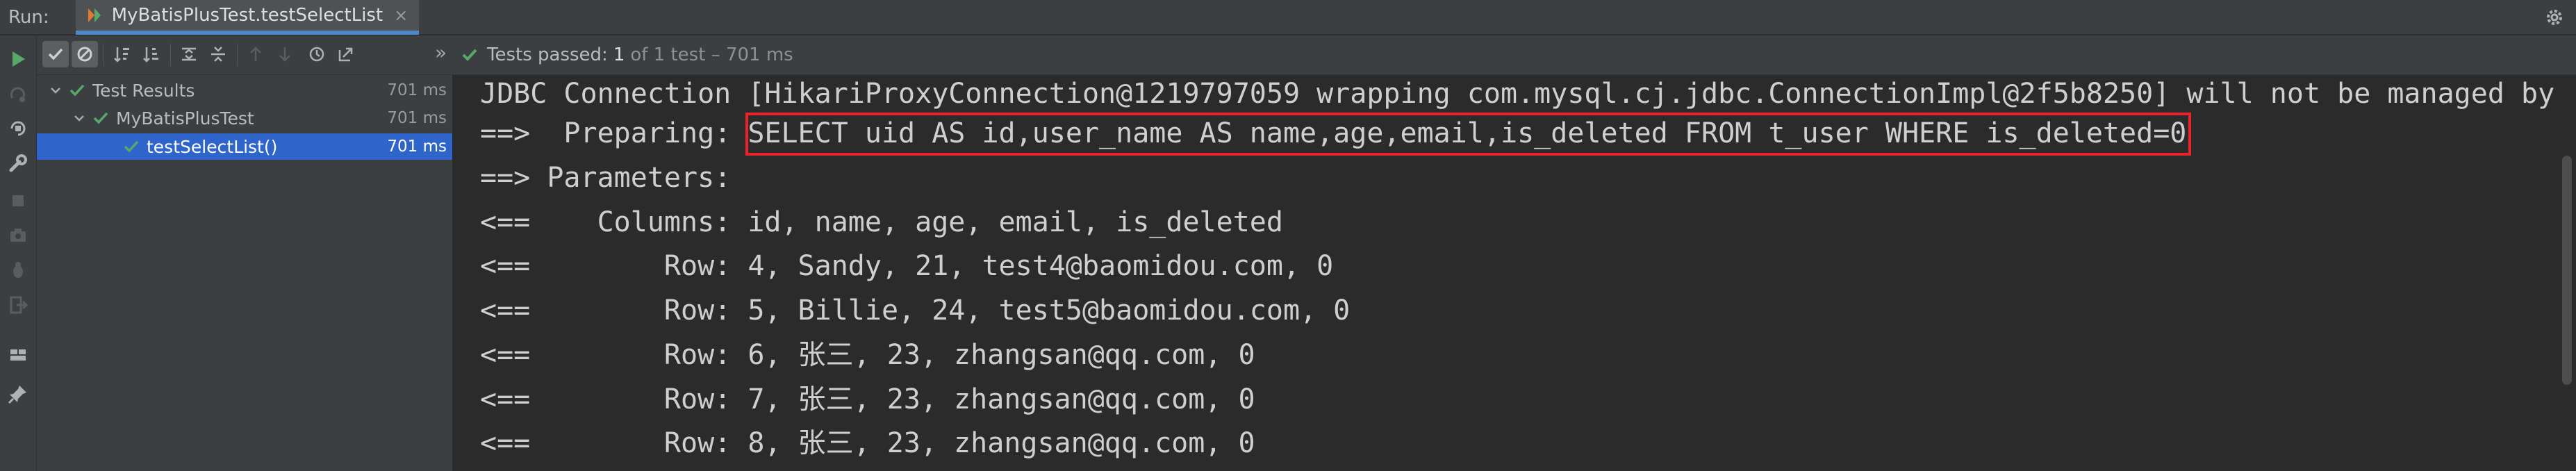 The height and width of the screenshot is (471, 2576). I want to click on prev-failed-icon, so click(256, 54).